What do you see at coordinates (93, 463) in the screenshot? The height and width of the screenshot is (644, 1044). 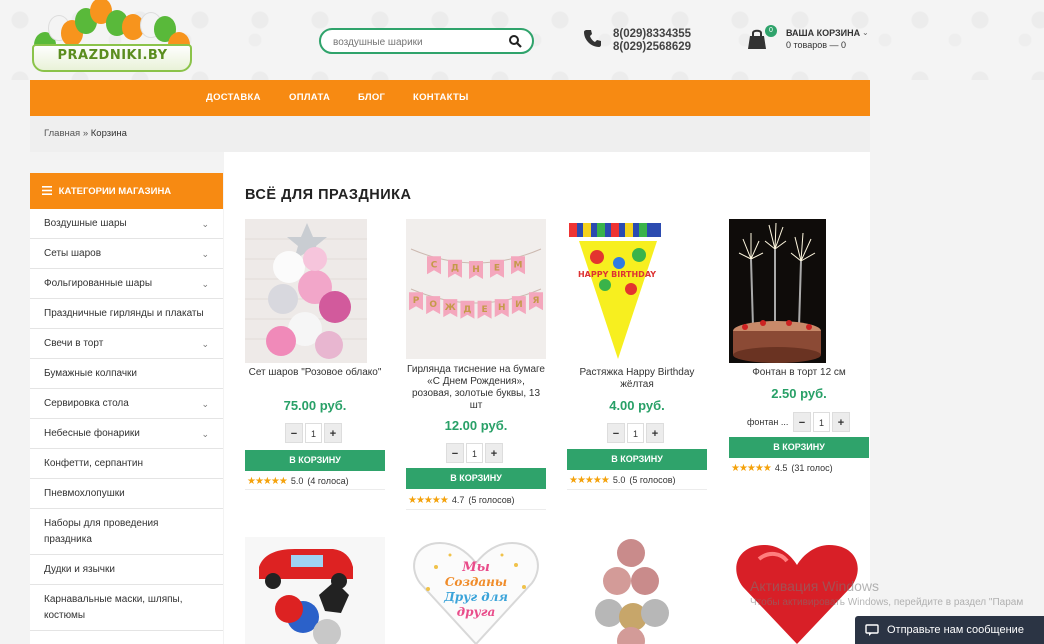 I see `sidebar-item-label: Конфетти, серпантин` at bounding box center [93, 463].